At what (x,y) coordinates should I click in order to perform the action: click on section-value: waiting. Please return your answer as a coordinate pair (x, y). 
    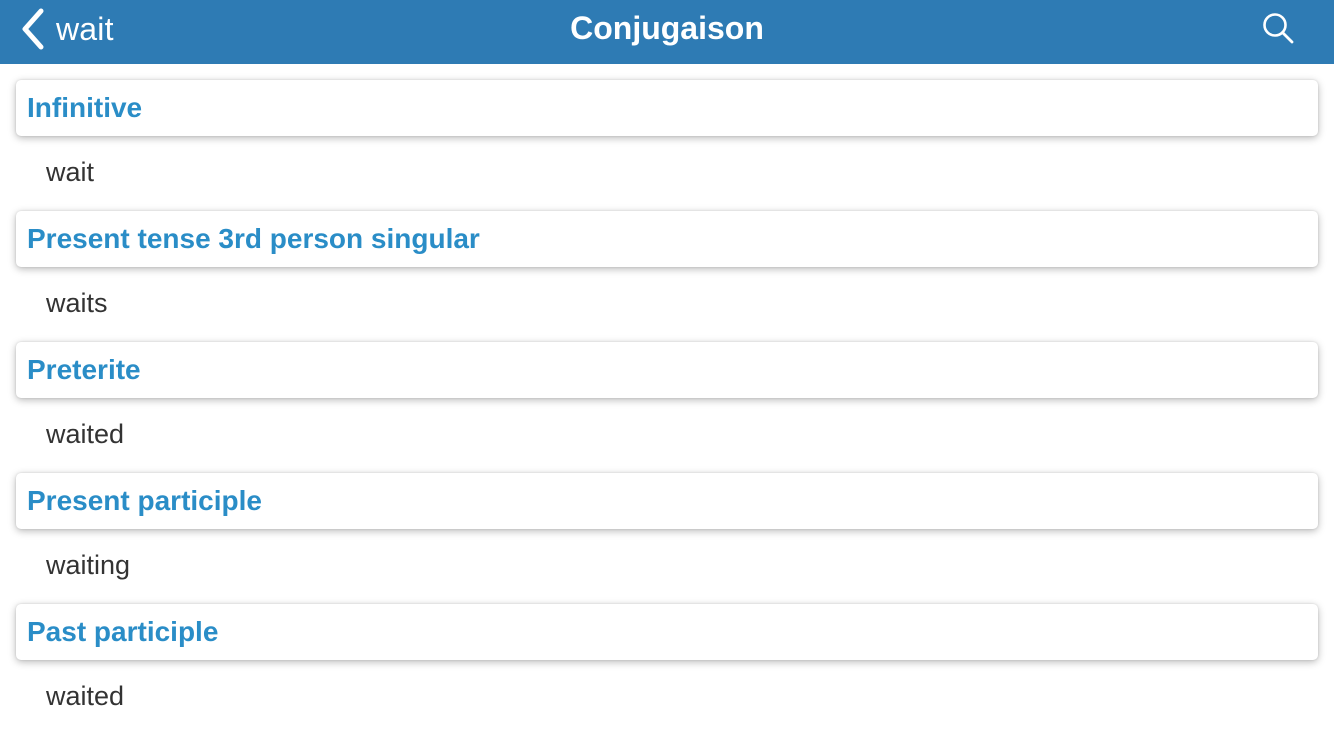
    Looking at the image, I should click on (88, 565).